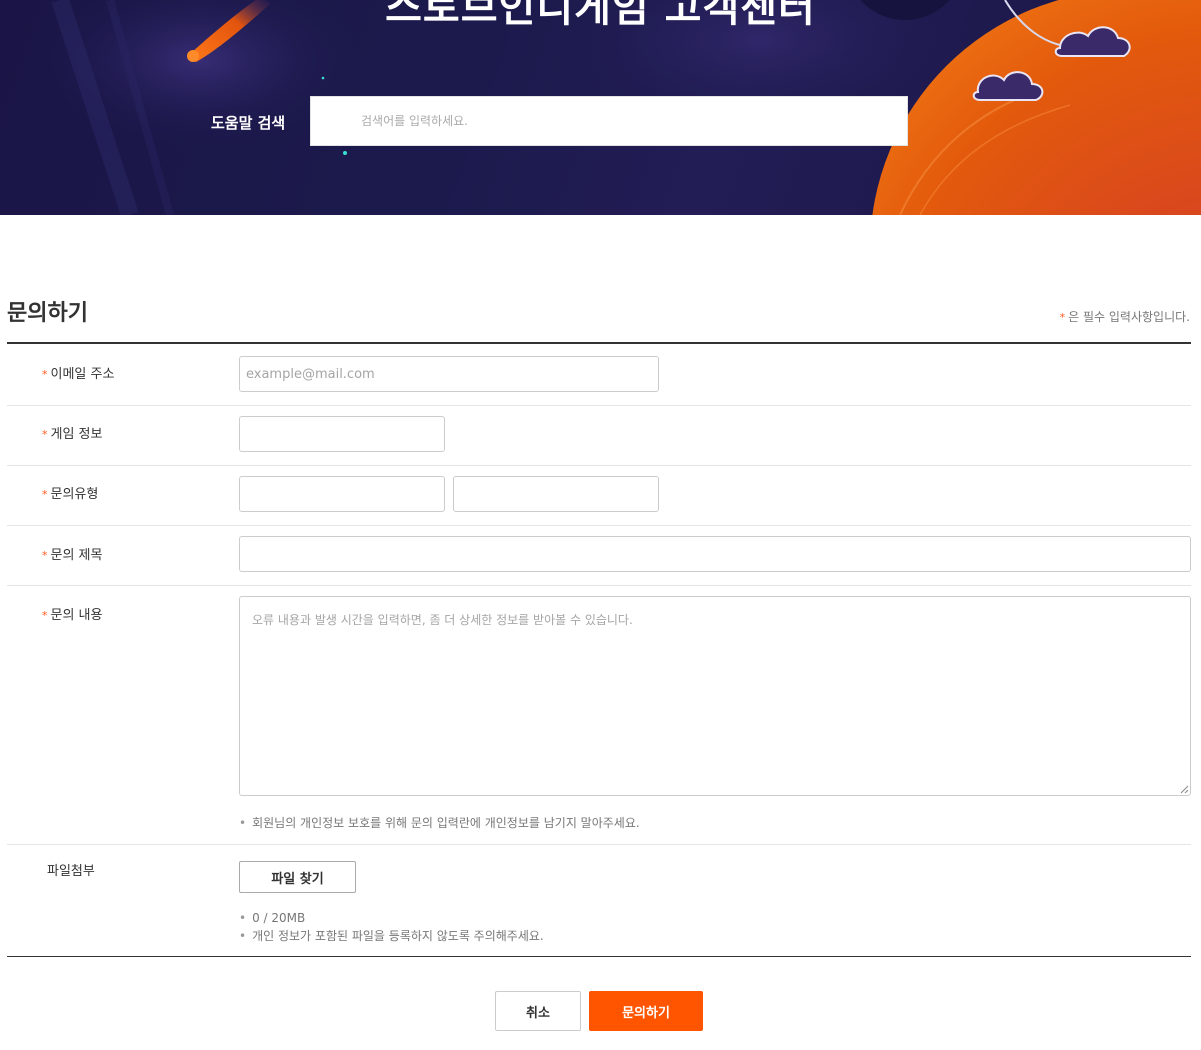 This screenshot has width=1201, height=1050. Describe the element at coordinates (297, 877) in the screenshot. I see `file-browse-button: 파일 찾기` at that location.